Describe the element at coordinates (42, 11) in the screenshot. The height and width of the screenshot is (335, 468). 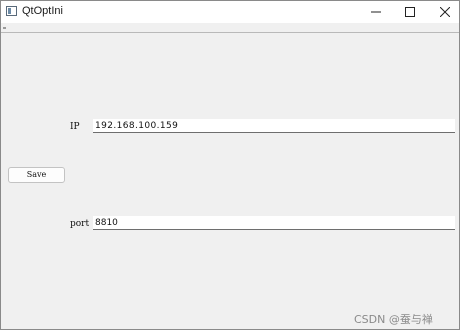
I see `window-title: QtOptIni` at that location.